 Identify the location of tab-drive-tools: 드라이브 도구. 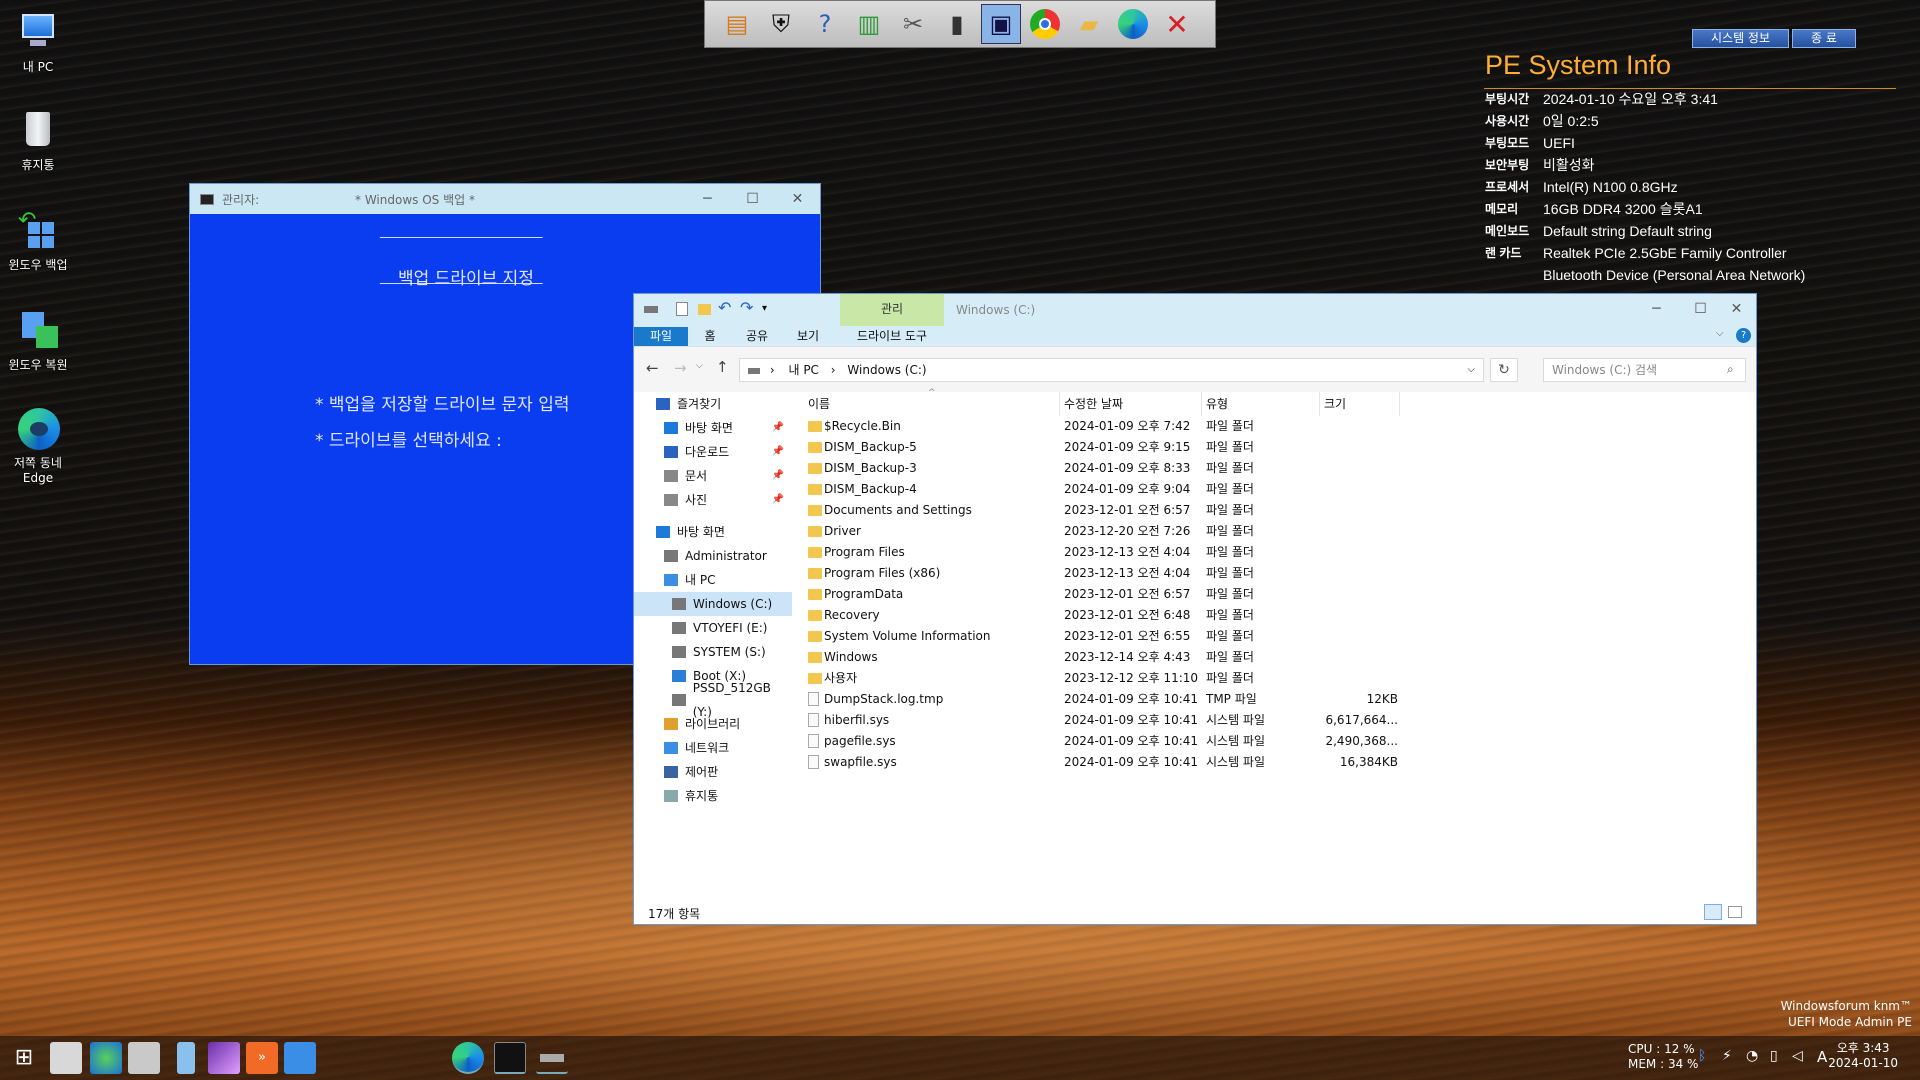
(892, 336).